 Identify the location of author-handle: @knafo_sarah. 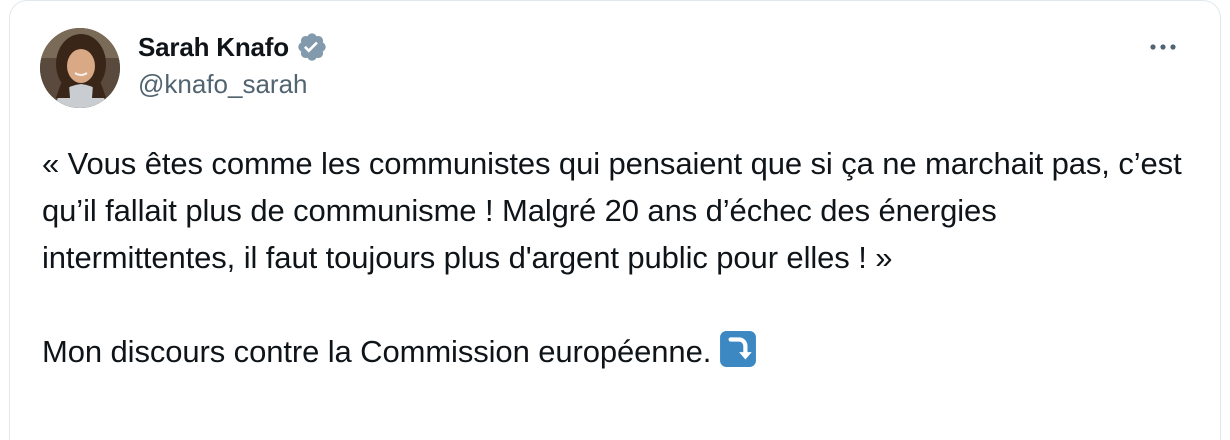
(233, 84).